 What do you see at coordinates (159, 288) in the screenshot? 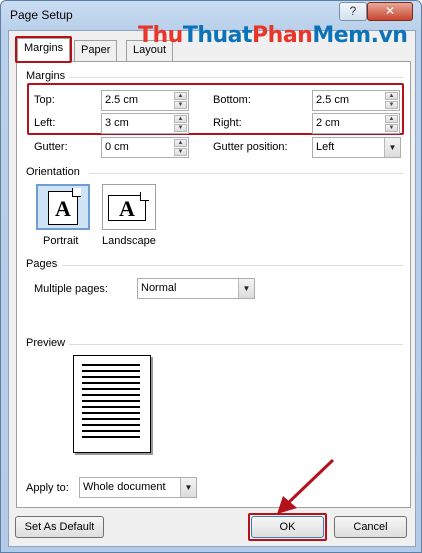
I see `multiple-pages-value: Normal` at bounding box center [159, 288].